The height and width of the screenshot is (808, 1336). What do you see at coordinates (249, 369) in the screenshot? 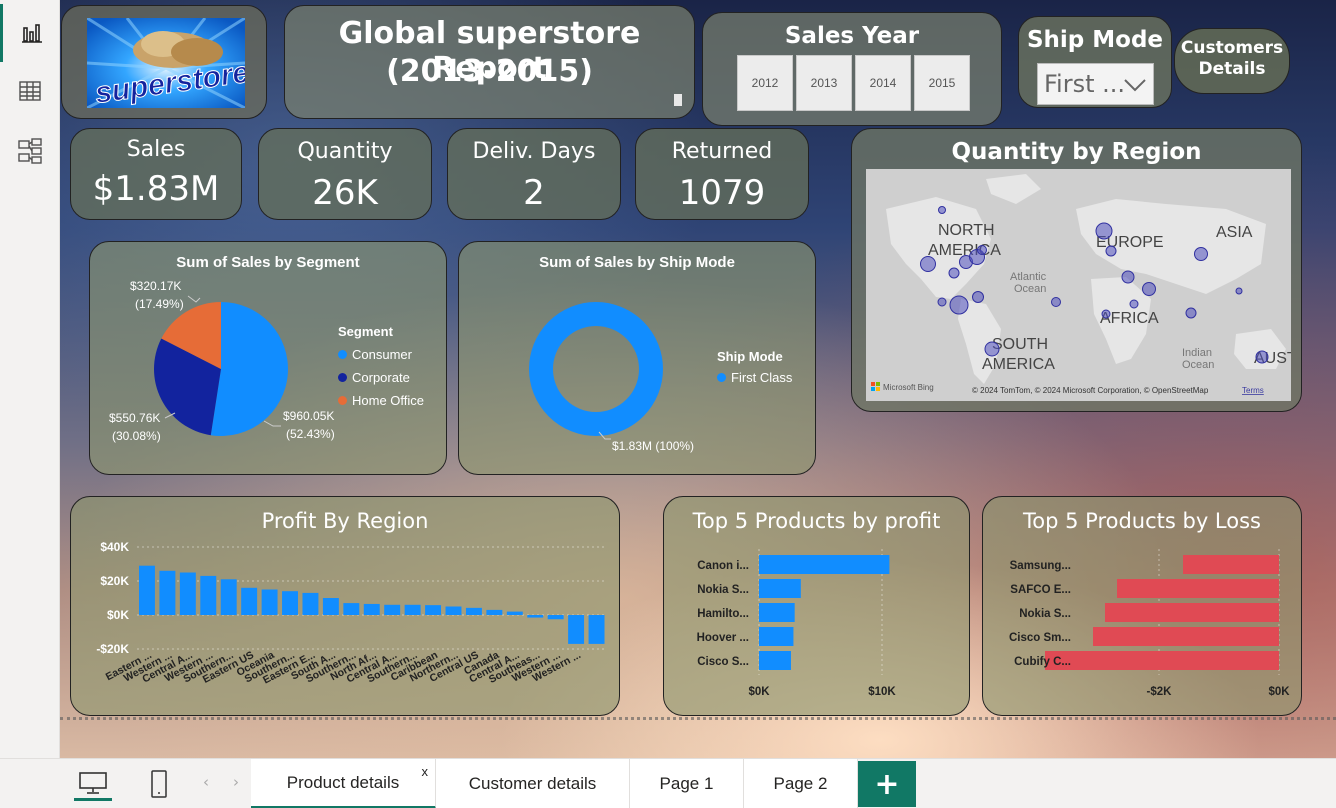
I see `pie-slice-consumer` at bounding box center [249, 369].